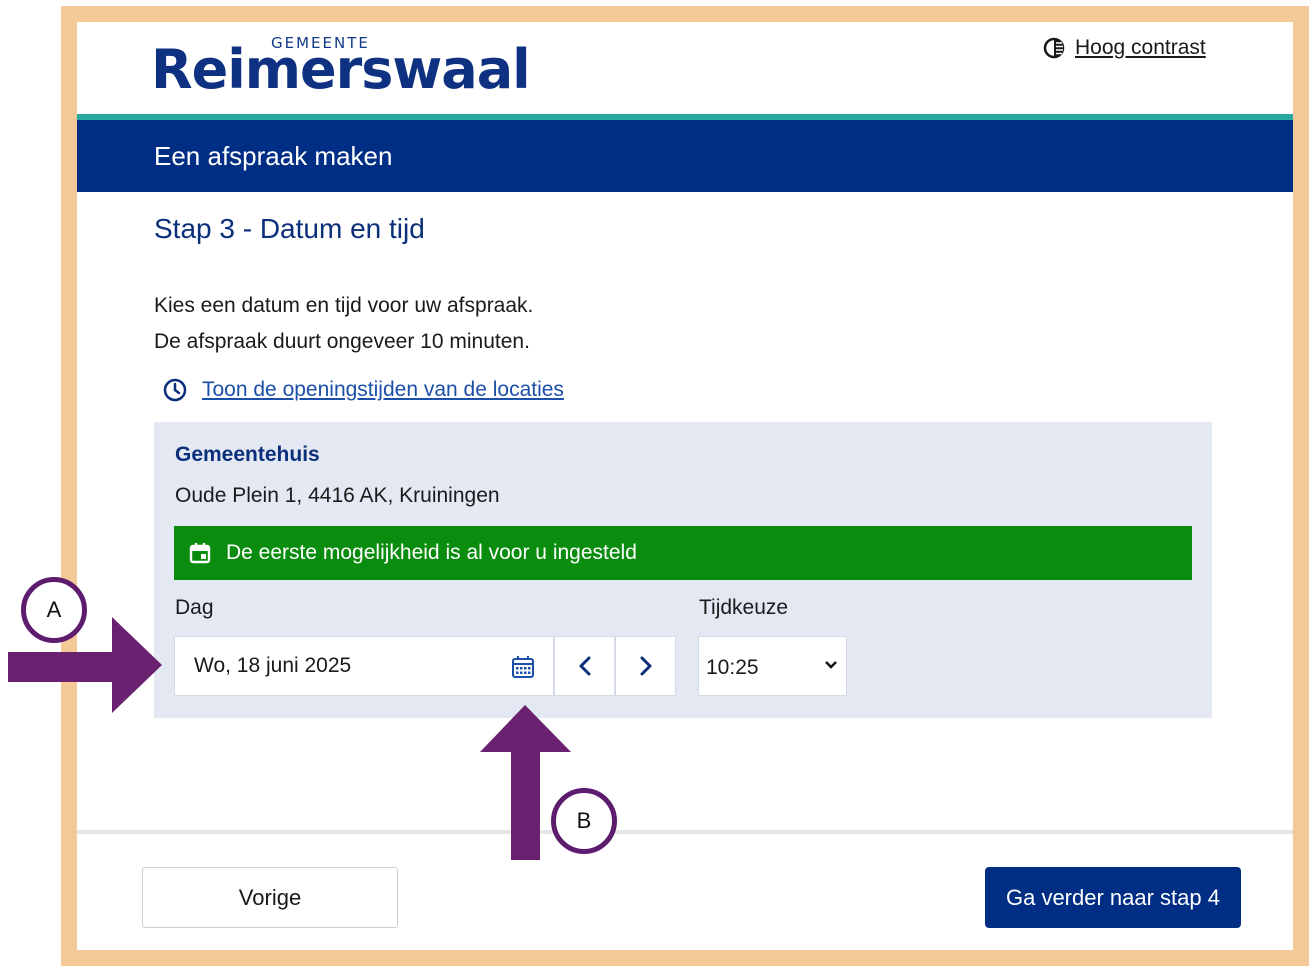 This screenshot has height=969, width=1312. What do you see at coordinates (584, 821) in the screenshot?
I see `annotation-marker-b: B` at bounding box center [584, 821].